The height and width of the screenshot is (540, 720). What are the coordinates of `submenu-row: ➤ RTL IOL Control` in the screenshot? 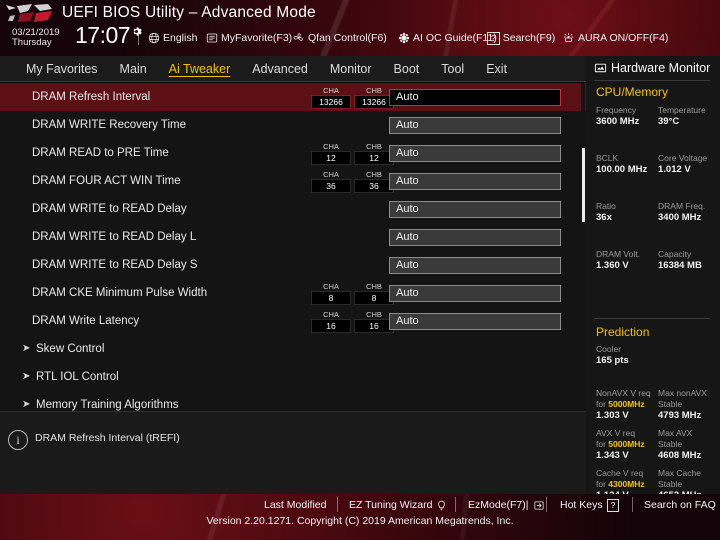 It's located at (293, 377).